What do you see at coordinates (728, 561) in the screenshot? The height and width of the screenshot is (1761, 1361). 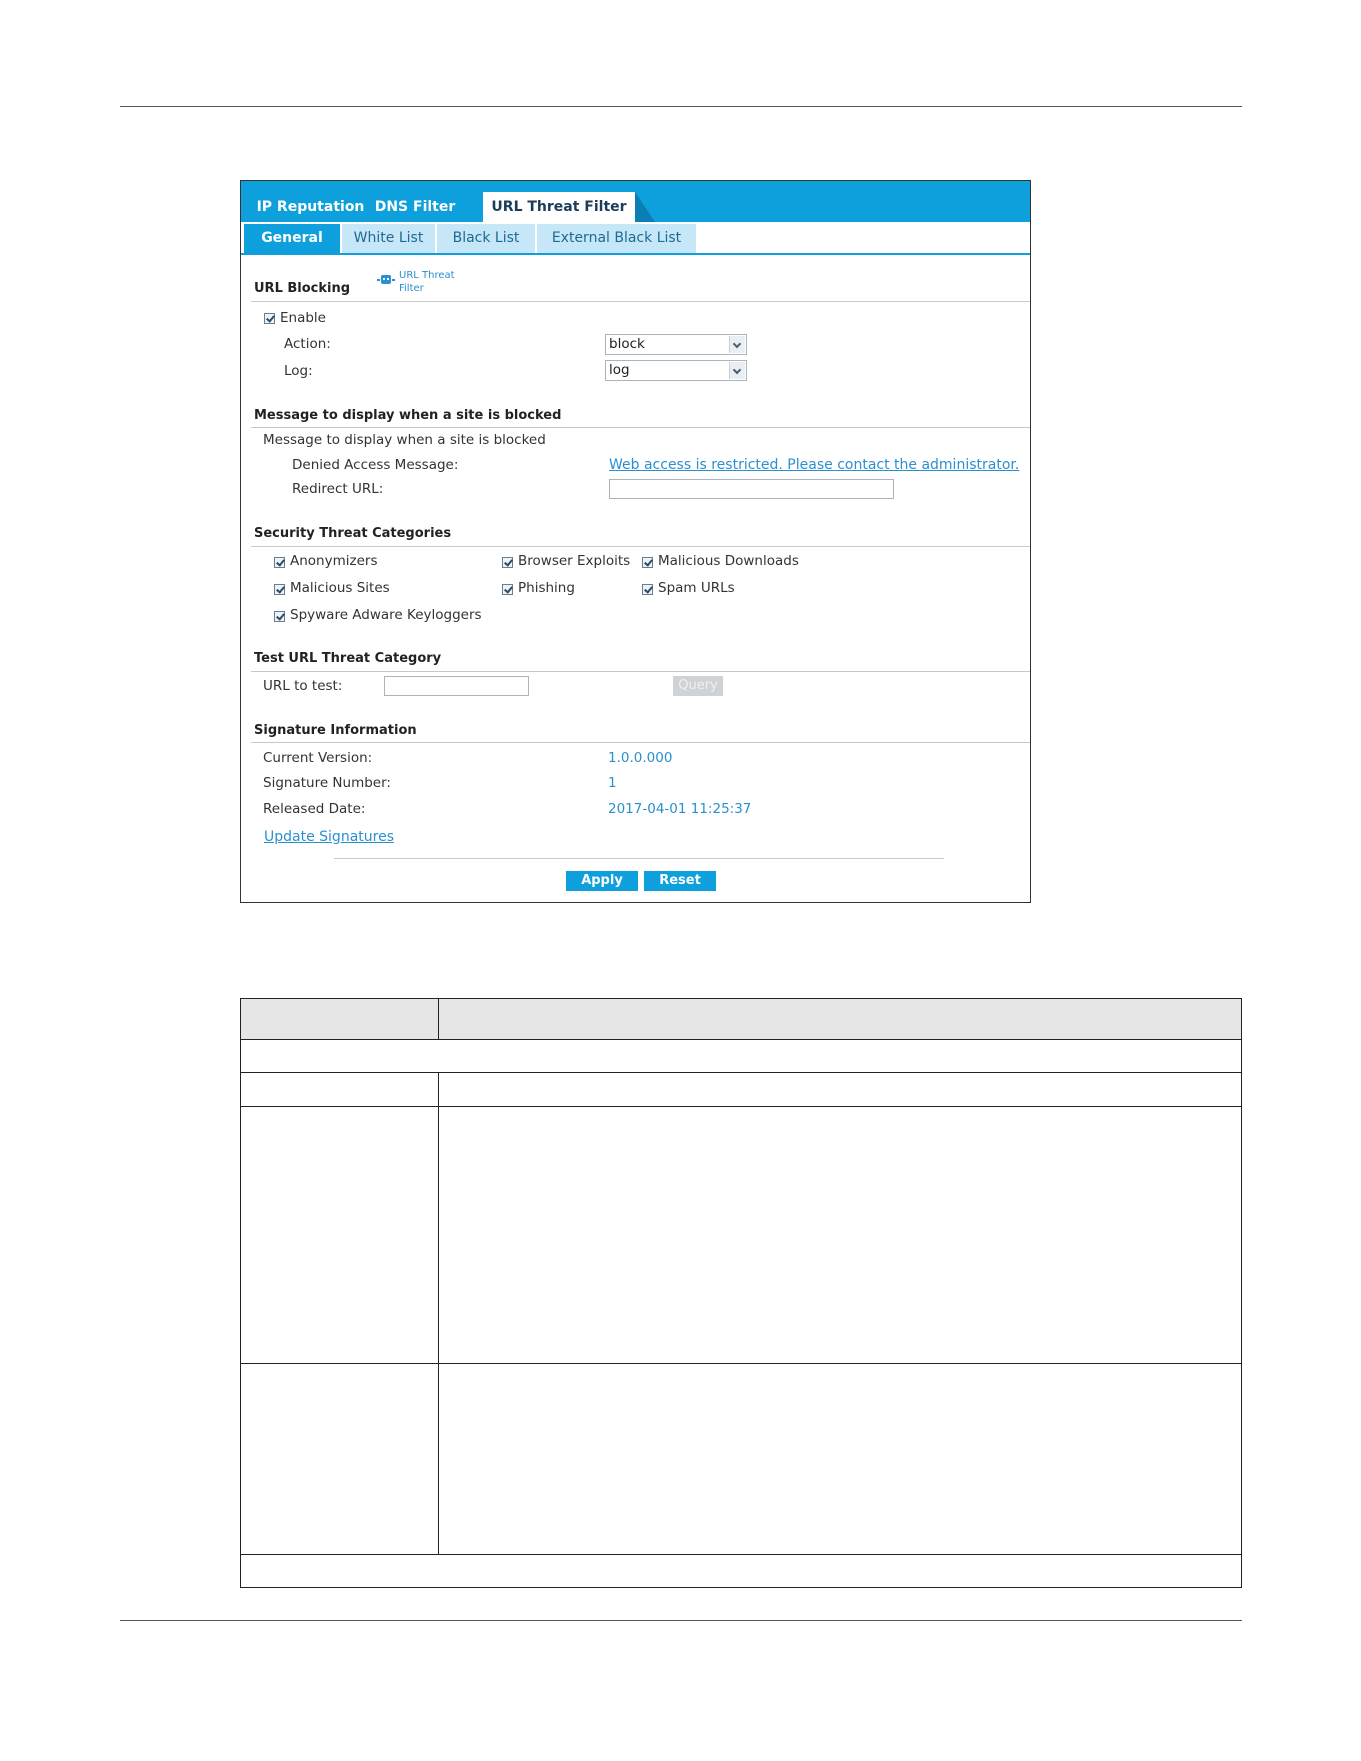 I see `category-label: Malicious Downloads` at bounding box center [728, 561].